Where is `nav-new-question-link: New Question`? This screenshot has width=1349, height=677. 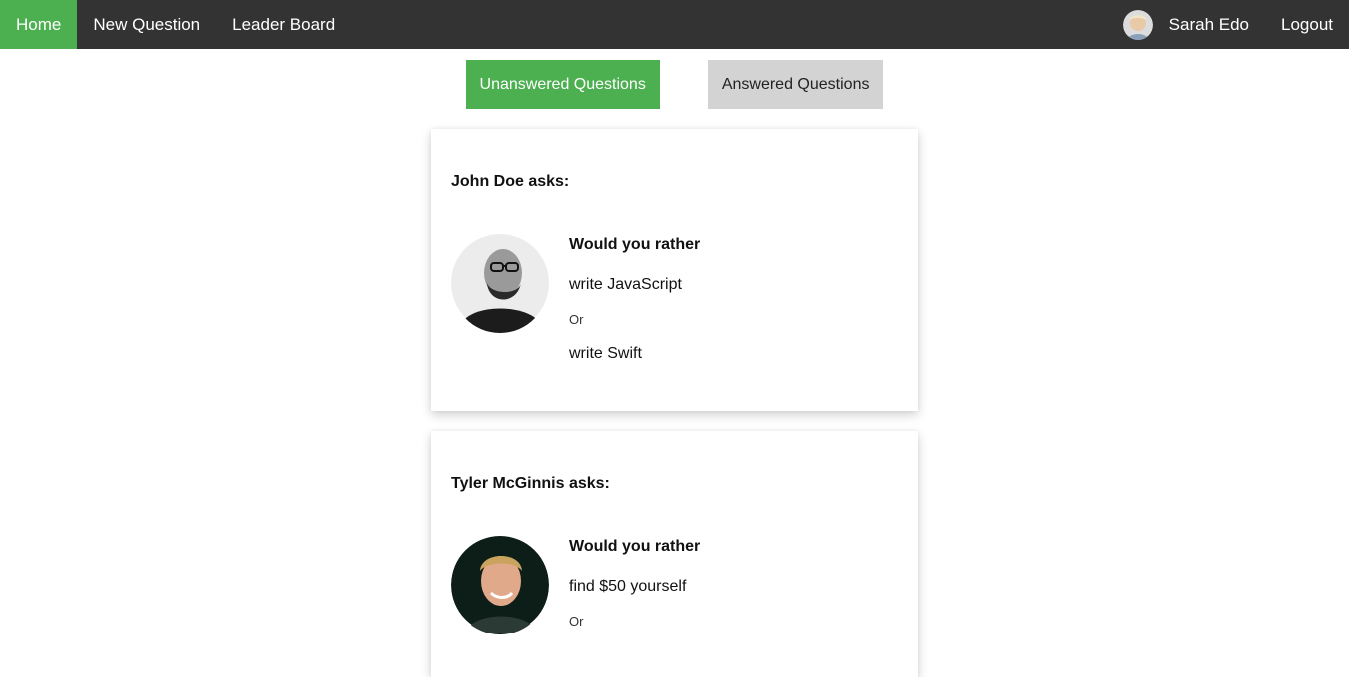
nav-new-question-link: New Question is located at coordinates (146, 24).